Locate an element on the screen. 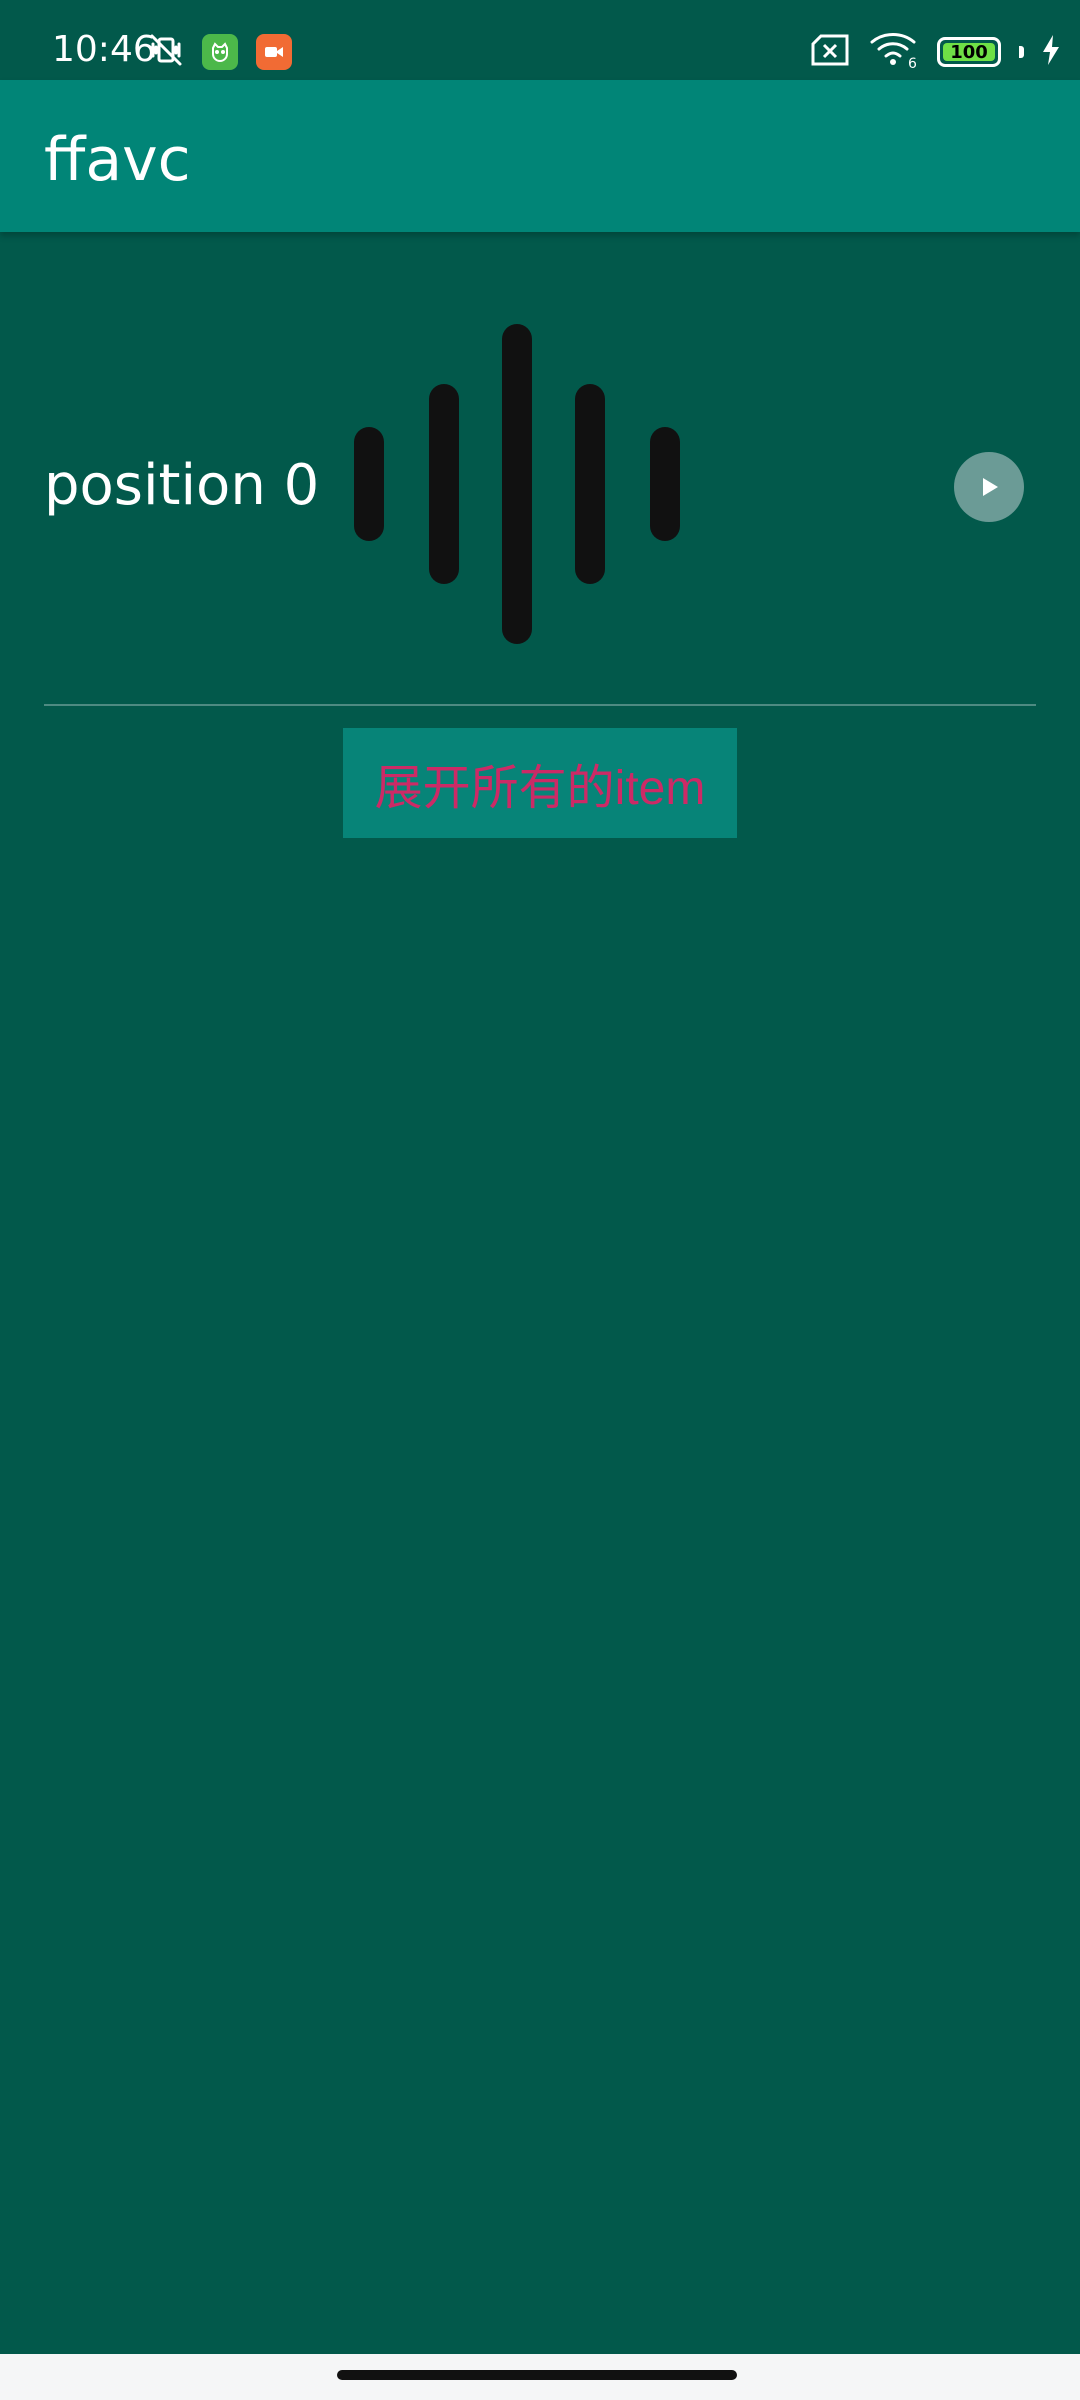 This screenshot has height=2400, width=1080. video-app-icon is located at coordinates (274, 52).